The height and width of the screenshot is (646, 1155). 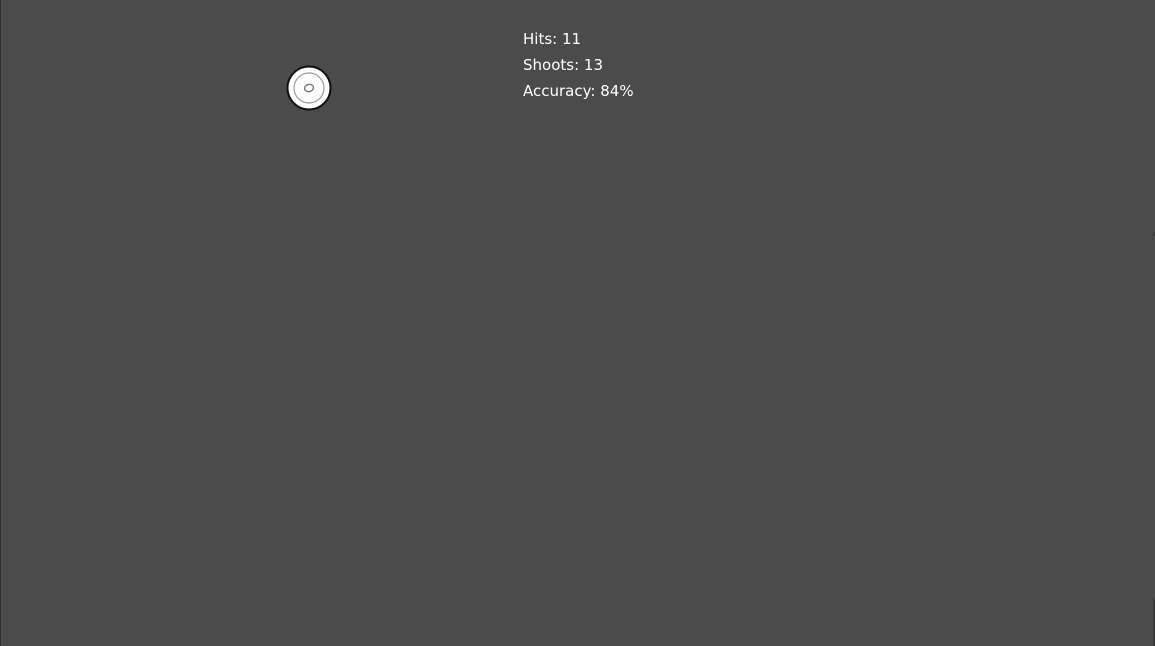 What do you see at coordinates (593, 65) in the screenshot?
I see `shoots-value: 13` at bounding box center [593, 65].